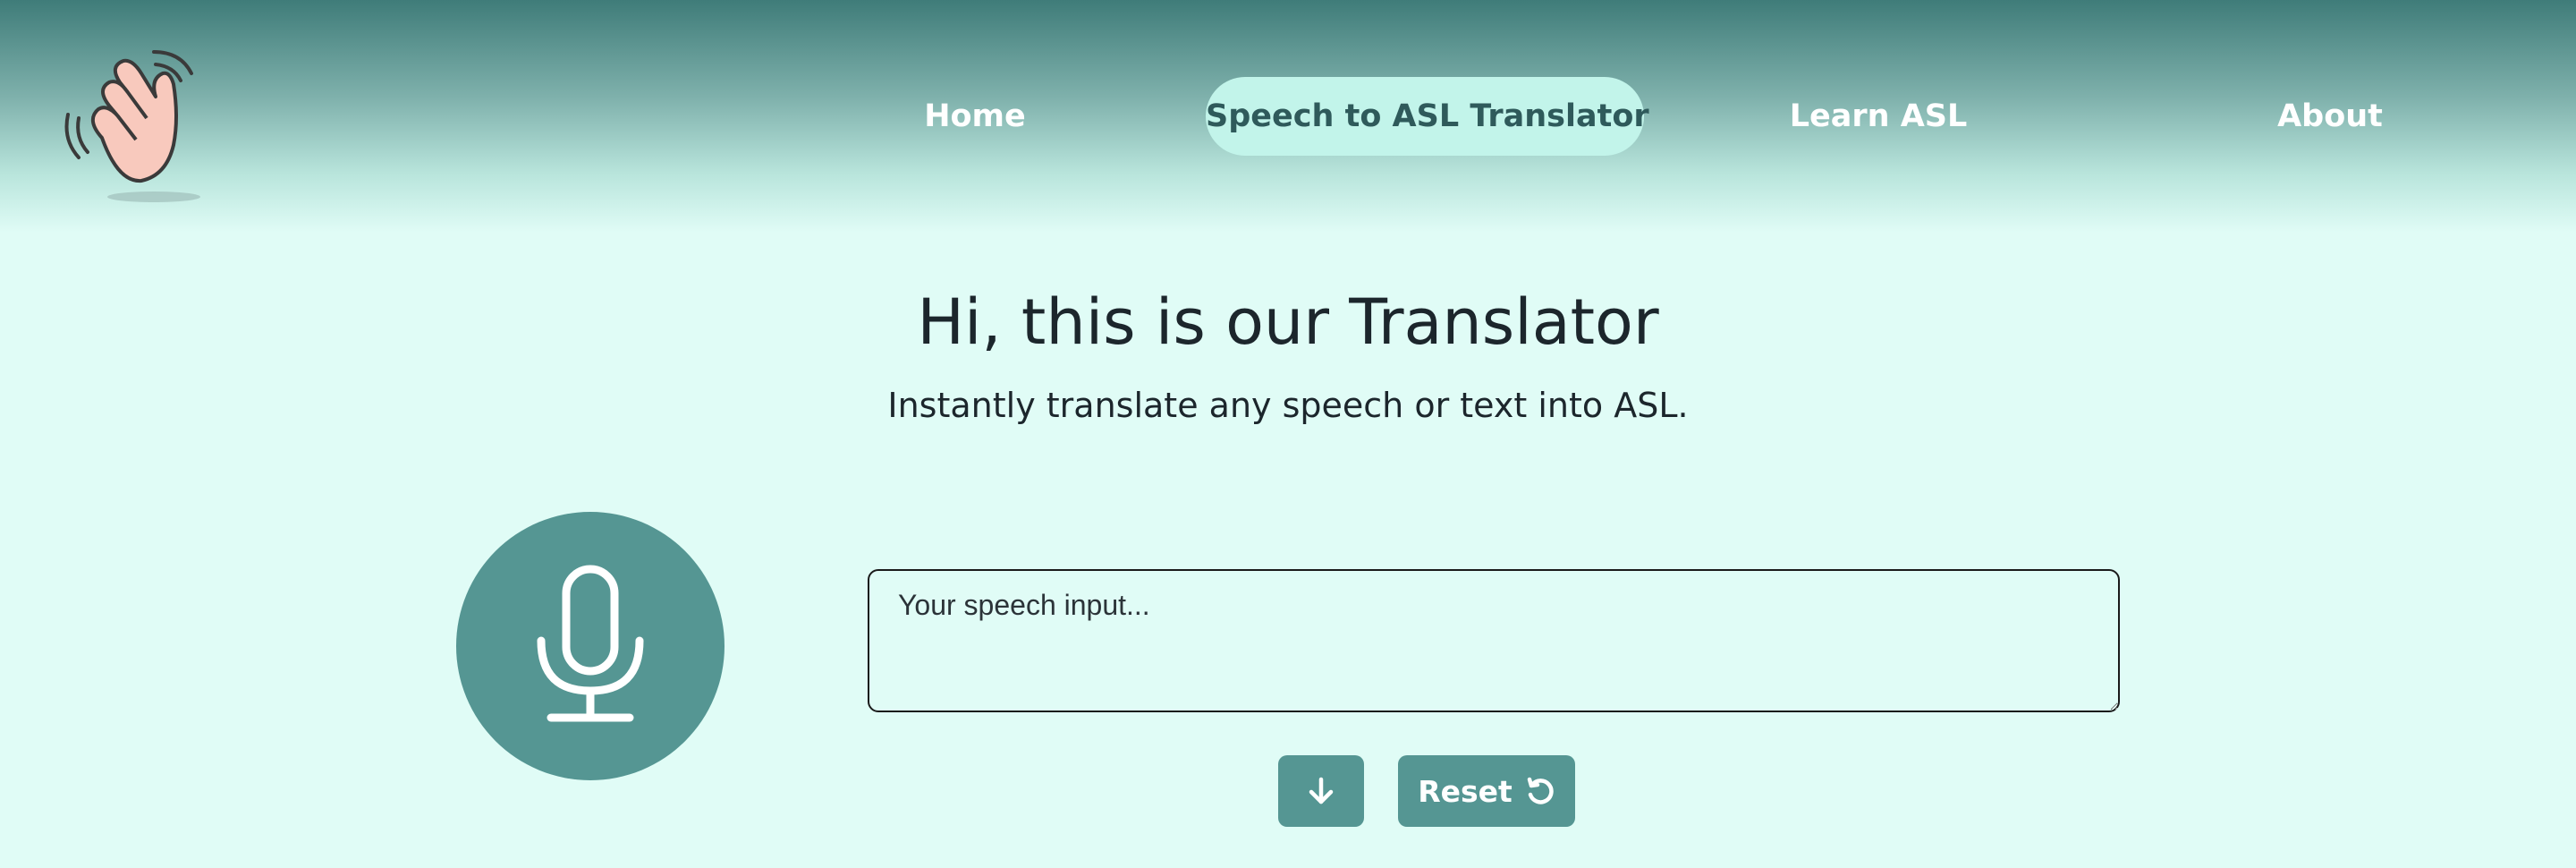 This screenshot has width=2576, height=868. What do you see at coordinates (2330, 116) in the screenshot?
I see `nav-item-about: About` at bounding box center [2330, 116].